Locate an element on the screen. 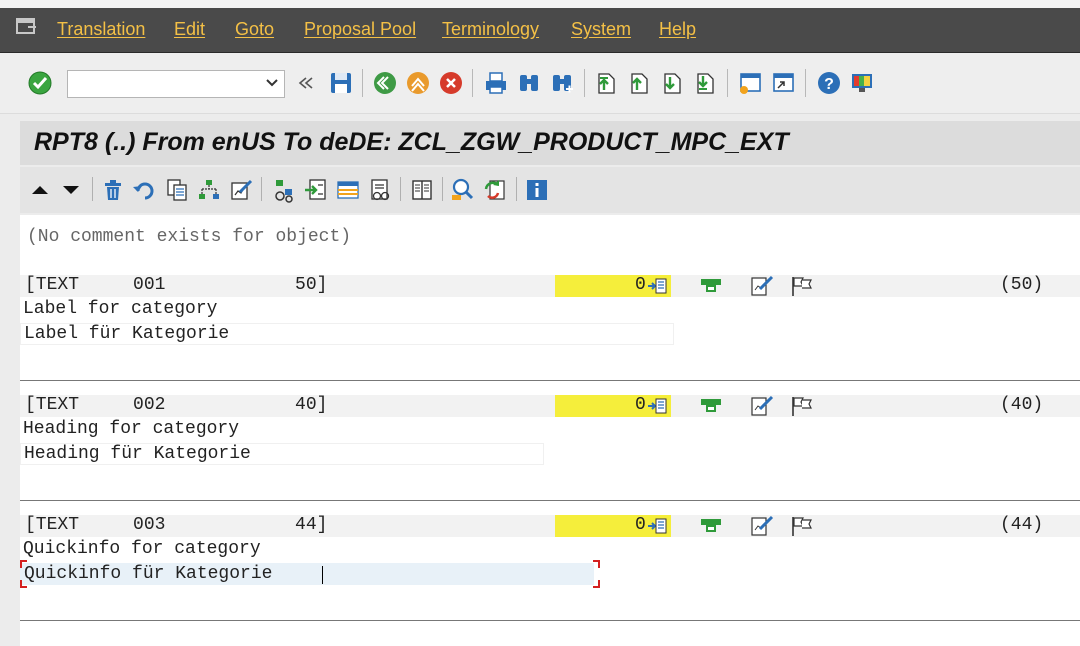 This screenshot has height=646, width=1080. standard-toolbar: ? is located at coordinates (540, 83).